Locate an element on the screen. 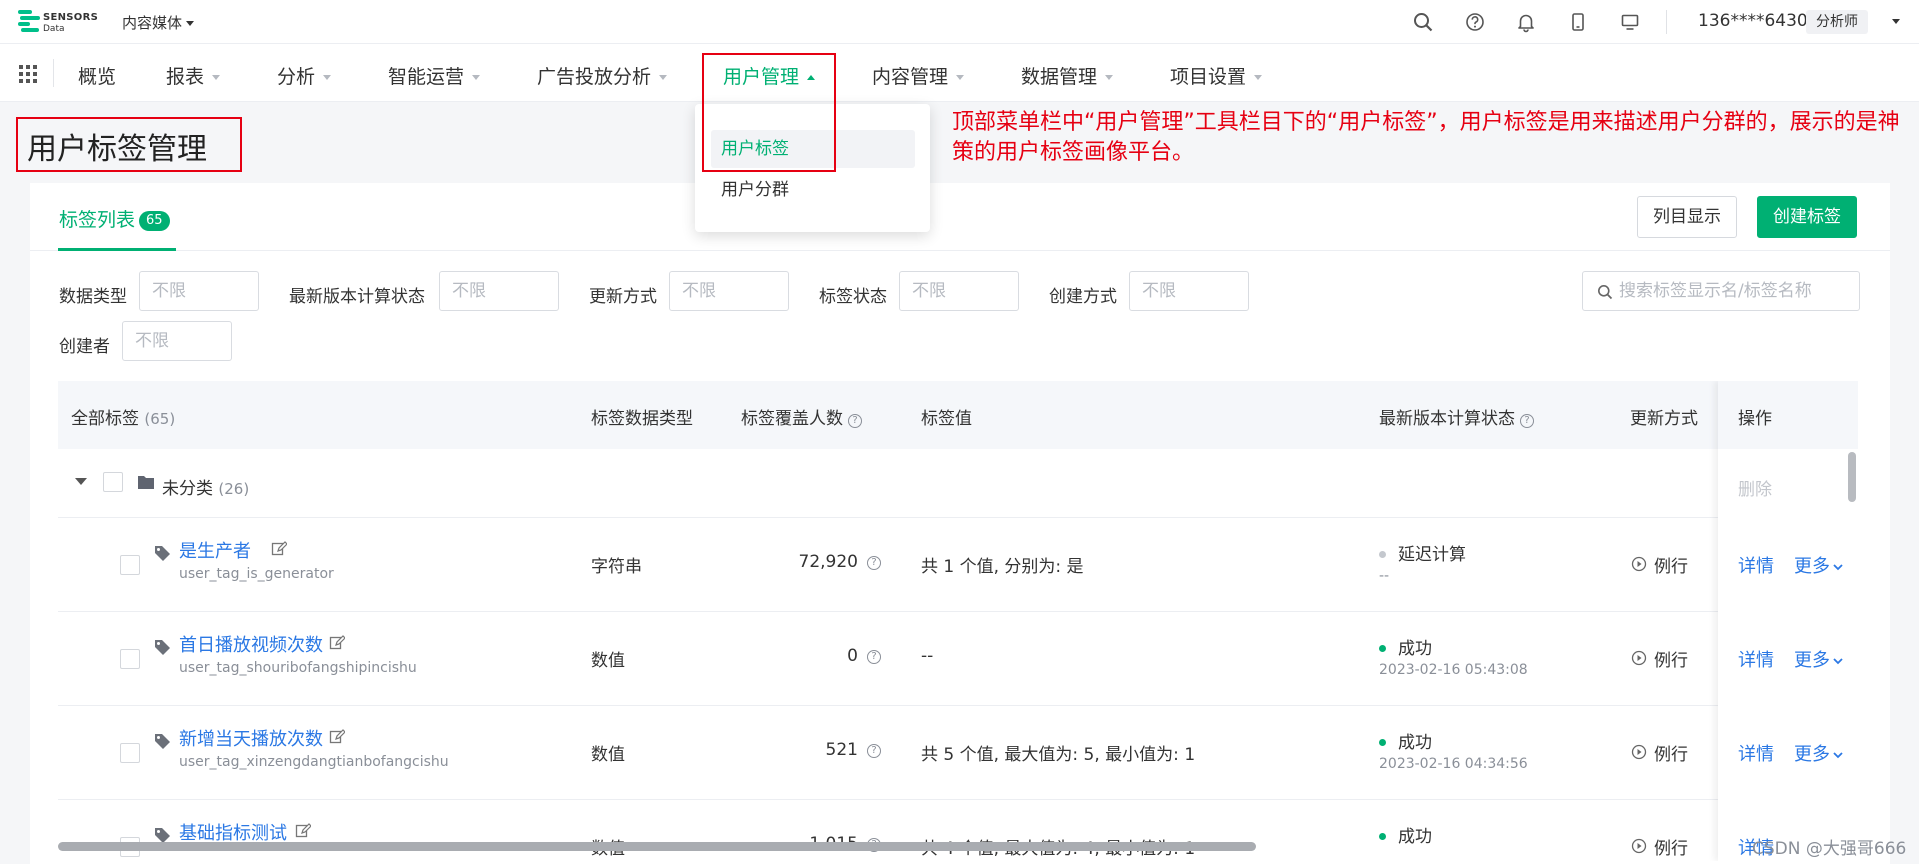 This screenshot has width=1919, height=864. calc-time: 2023-02-16 05:43:08 is located at coordinates (1453, 670).